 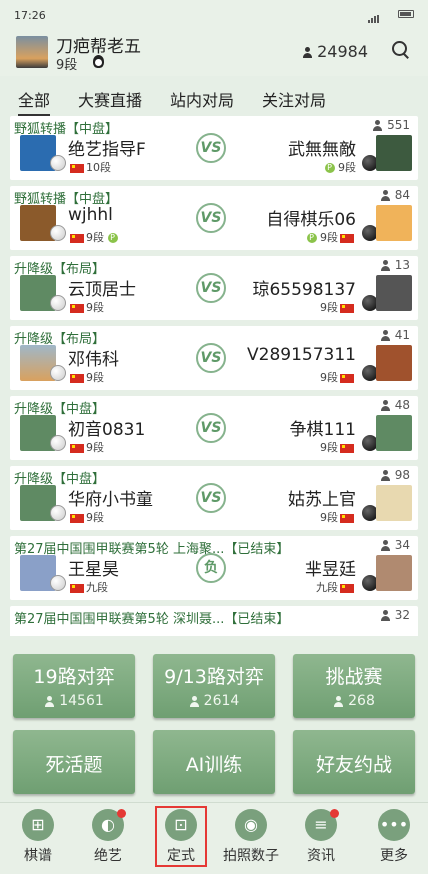 I want to click on user-avatar, so click(x=32, y=52).